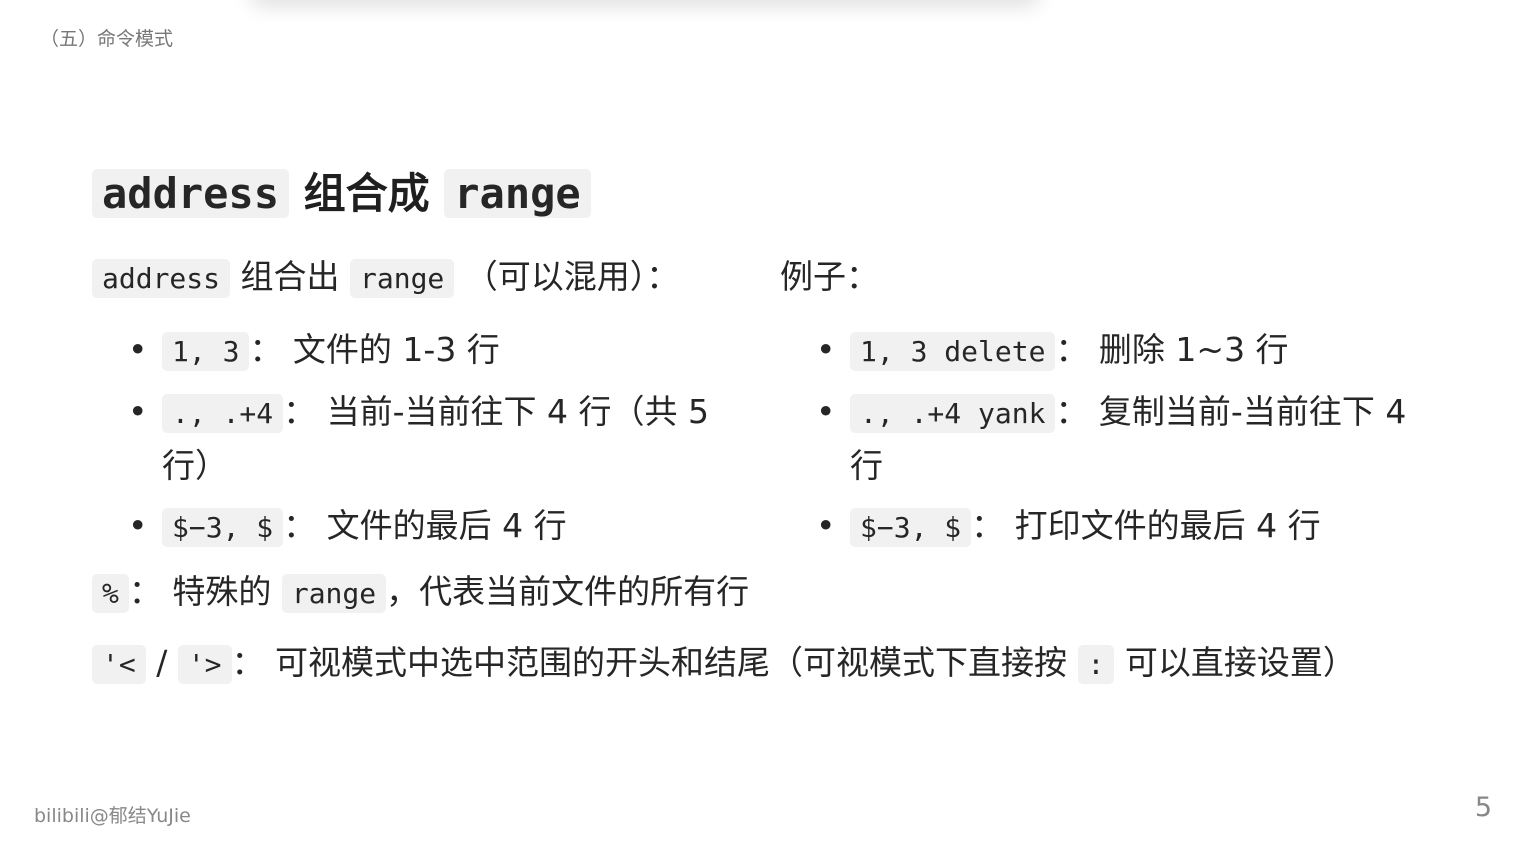  Describe the element at coordinates (204, 664) in the screenshot. I see `visual-end-code: '>` at that location.